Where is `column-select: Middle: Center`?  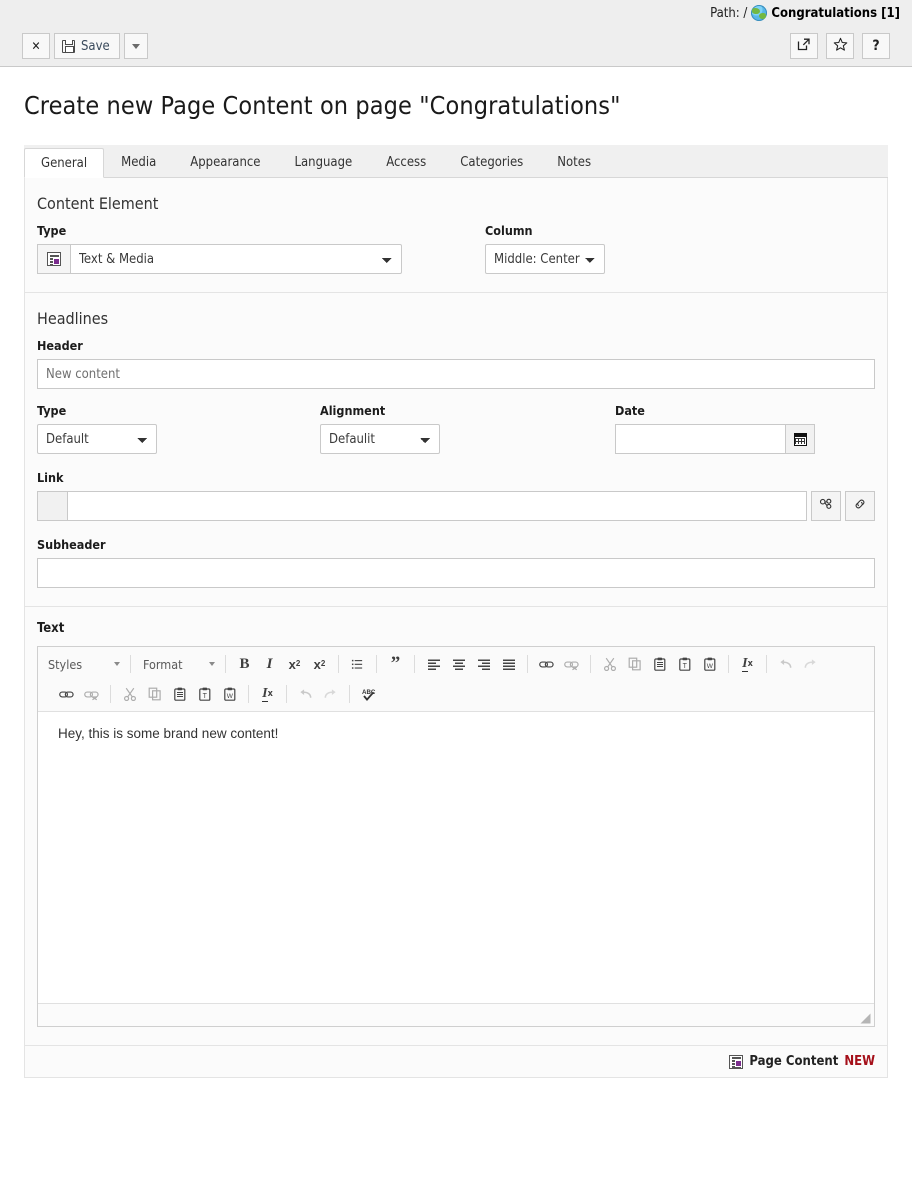
column-select: Middle: Center is located at coordinates (545, 259).